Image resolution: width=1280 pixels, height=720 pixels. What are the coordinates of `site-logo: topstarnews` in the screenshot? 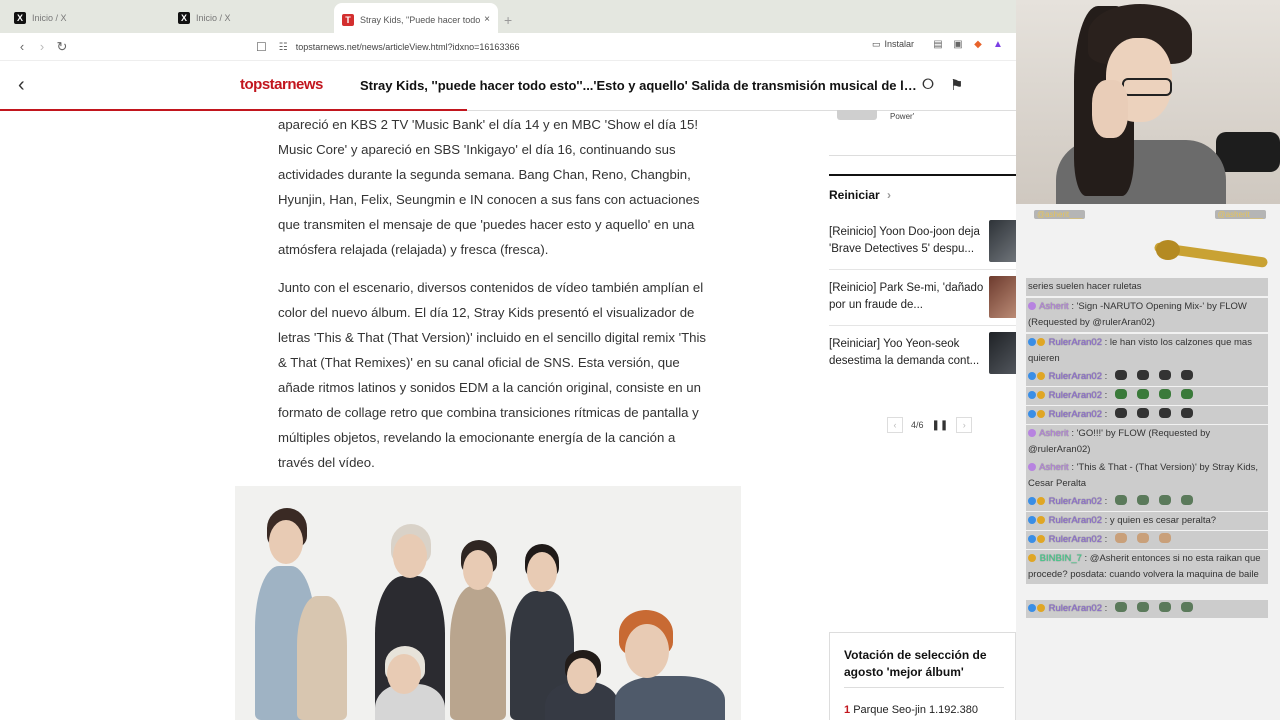 It's located at (281, 84).